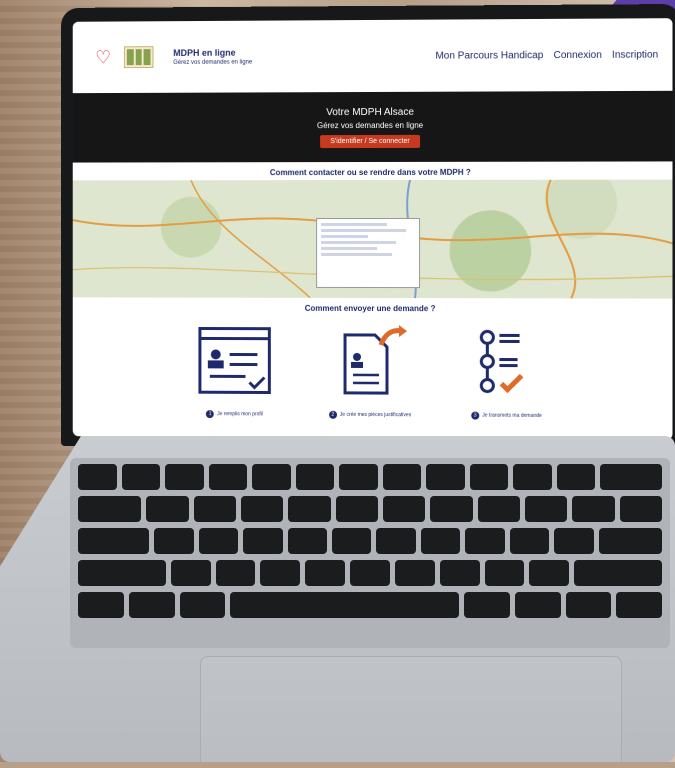 This screenshot has height=768, width=675. I want to click on step-number: 3, so click(475, 416).